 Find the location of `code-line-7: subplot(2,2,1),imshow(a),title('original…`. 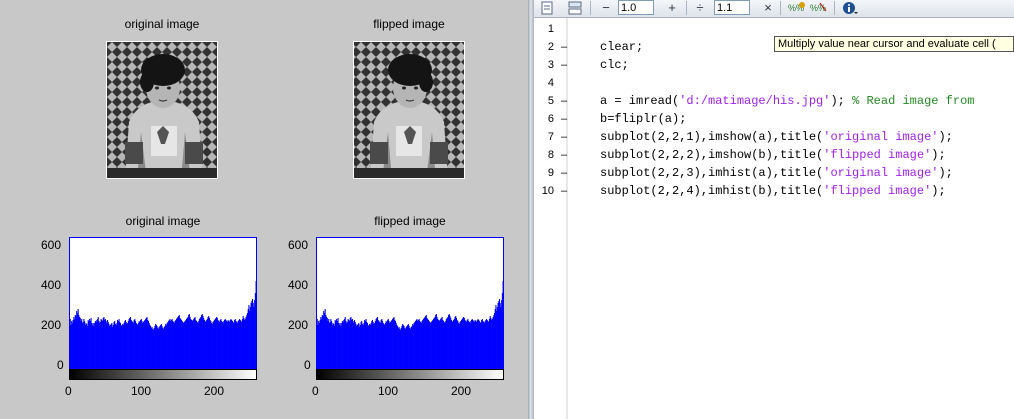

code-line-7: subplot(2,2,1),imshow(a),title('original… is located at coordinates (776, 137).